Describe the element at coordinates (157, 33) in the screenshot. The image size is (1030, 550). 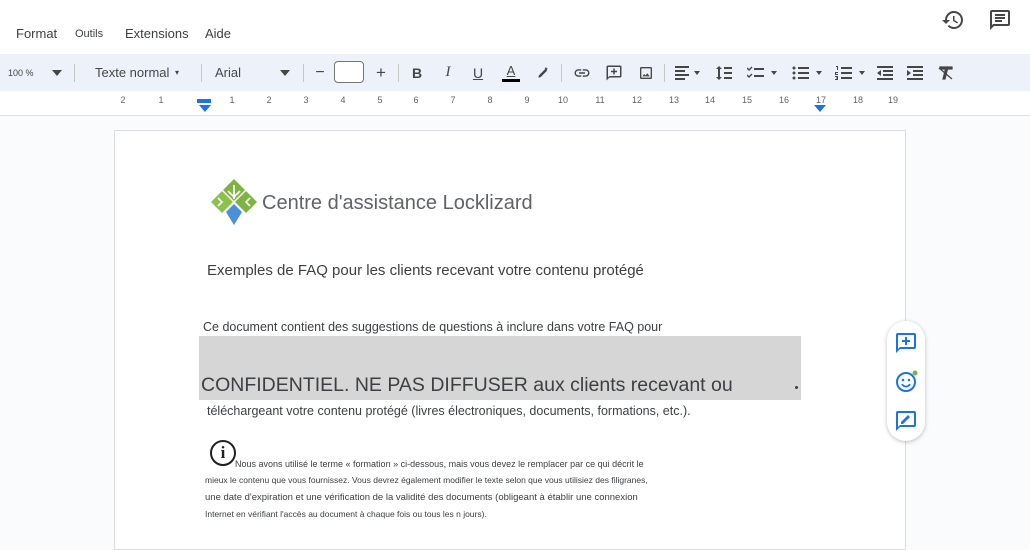
I see `menu-extensions: Extensions` at that location.